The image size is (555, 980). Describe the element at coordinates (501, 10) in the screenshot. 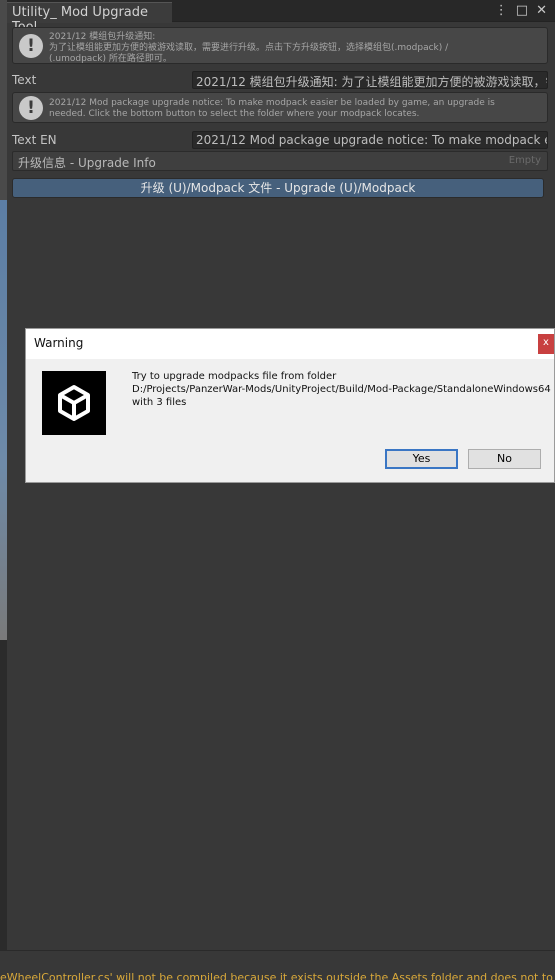

I see `more-options-icon: ⋮` at that location.